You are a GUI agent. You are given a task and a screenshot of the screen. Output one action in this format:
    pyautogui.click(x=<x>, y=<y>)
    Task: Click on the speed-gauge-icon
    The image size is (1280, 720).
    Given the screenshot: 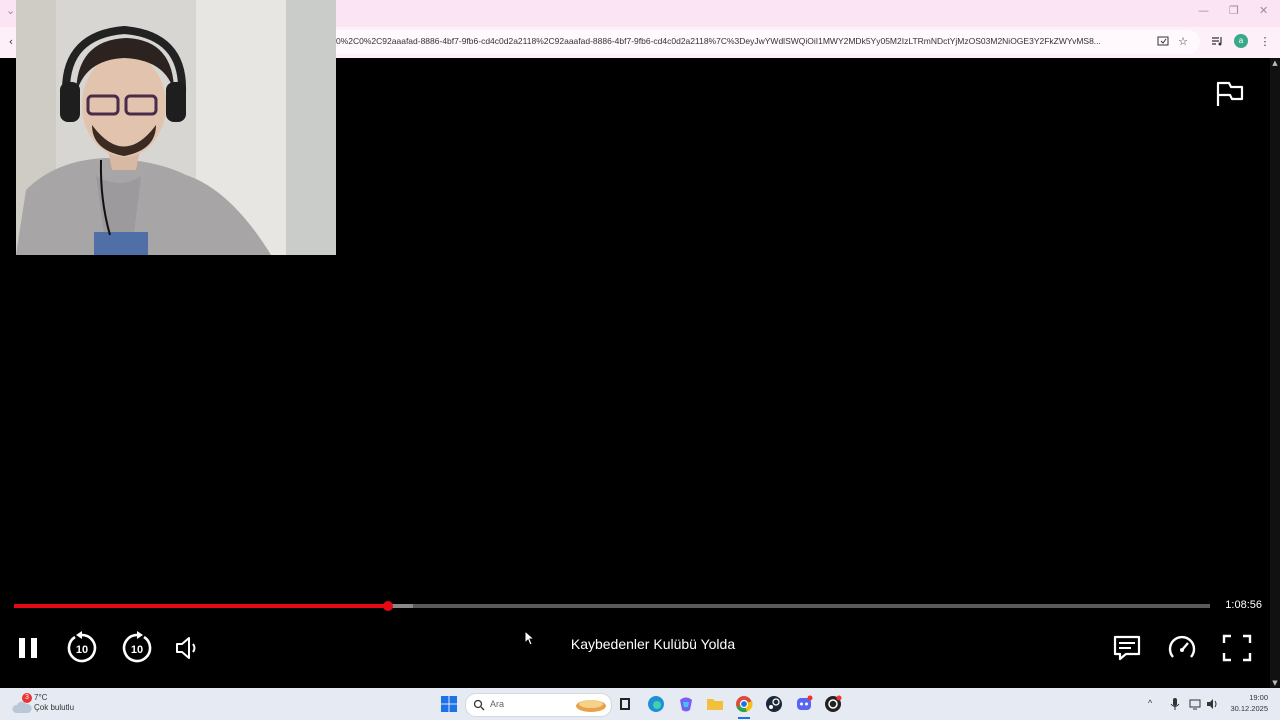 What is the action you would take?
    pyautogui.click(x=1182, y=646)
    